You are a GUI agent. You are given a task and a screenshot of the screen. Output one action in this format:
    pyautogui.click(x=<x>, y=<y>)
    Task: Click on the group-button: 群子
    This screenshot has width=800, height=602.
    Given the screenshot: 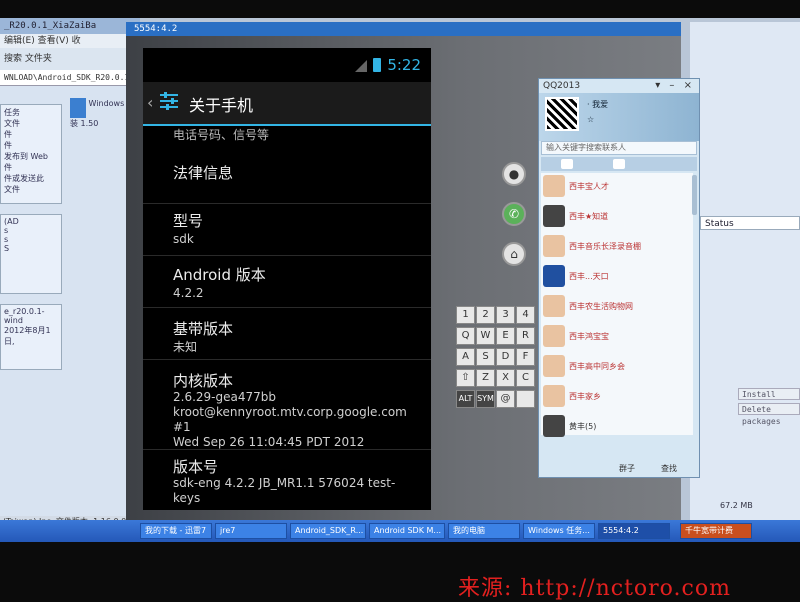 What is the action you would take?
    pyautogui.click(x=627, y=468)
    